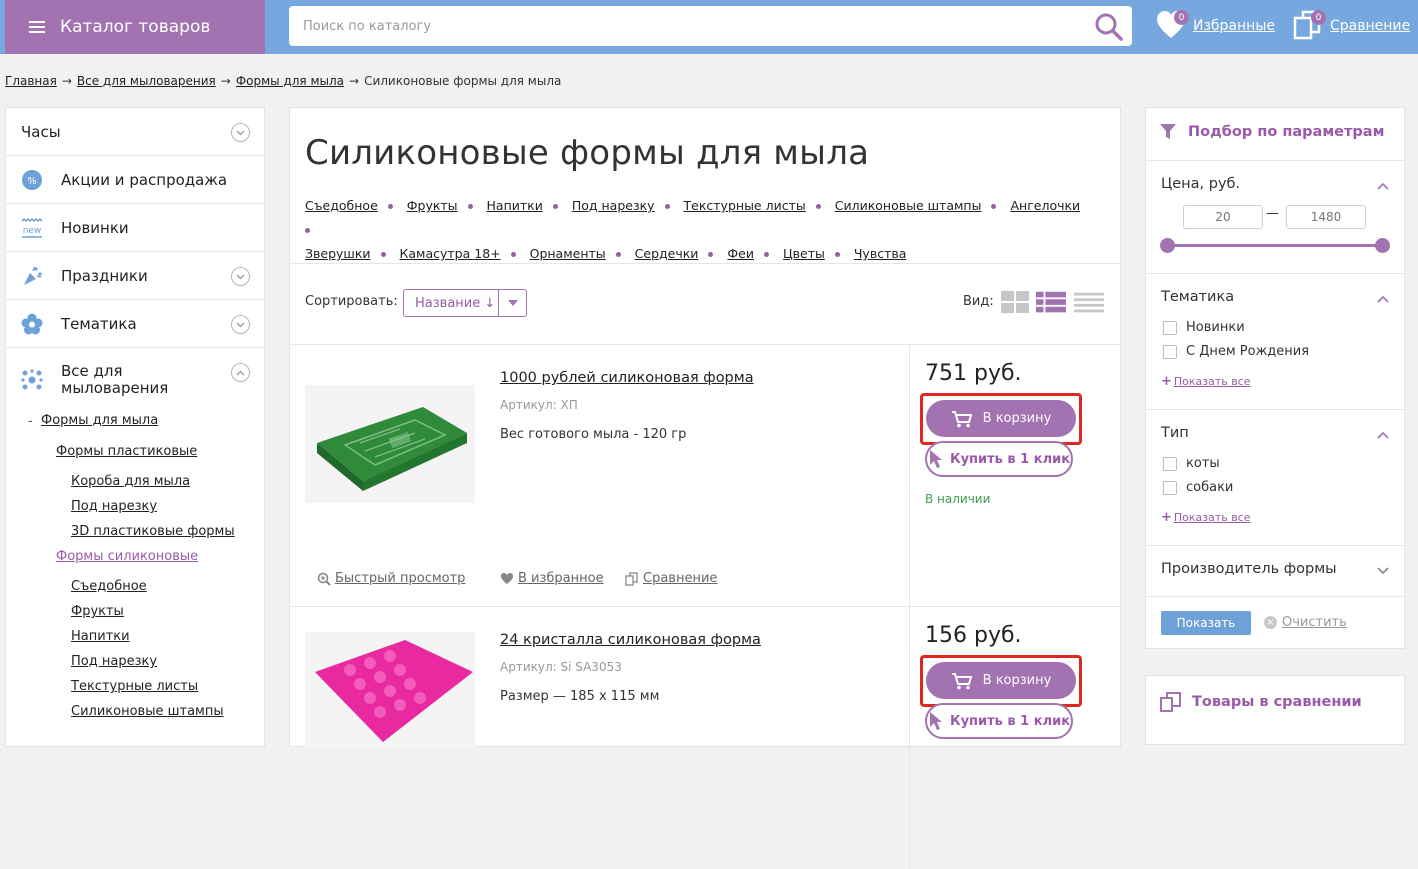  Describe the element at coordinates (134, 686) in the screenshot. I see `sidebar-sub-texture: Текстурные листы` at that location.